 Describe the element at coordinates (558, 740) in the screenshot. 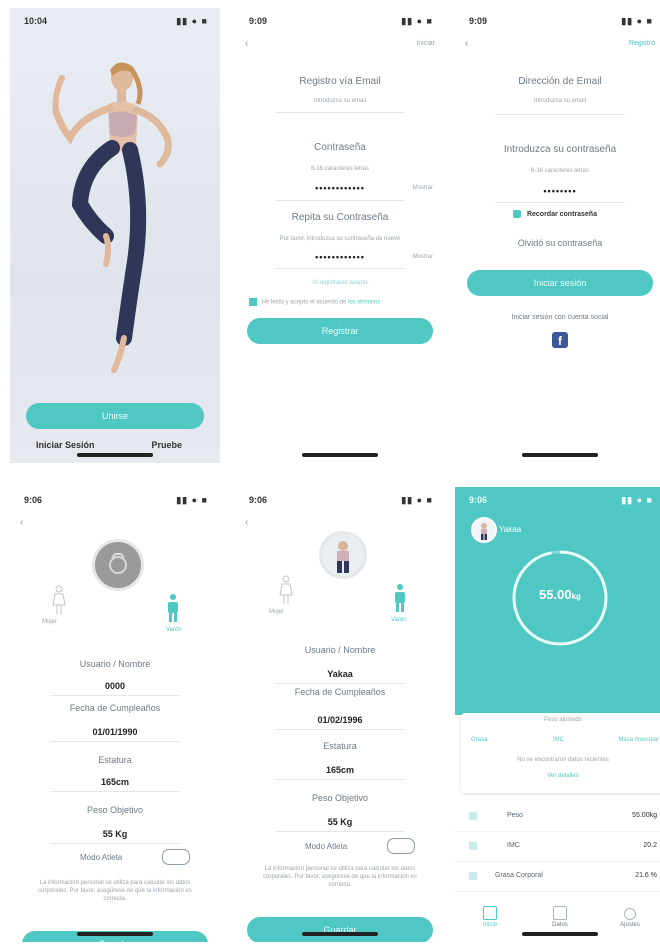

I see `stat-bmi: IMC` at that location.